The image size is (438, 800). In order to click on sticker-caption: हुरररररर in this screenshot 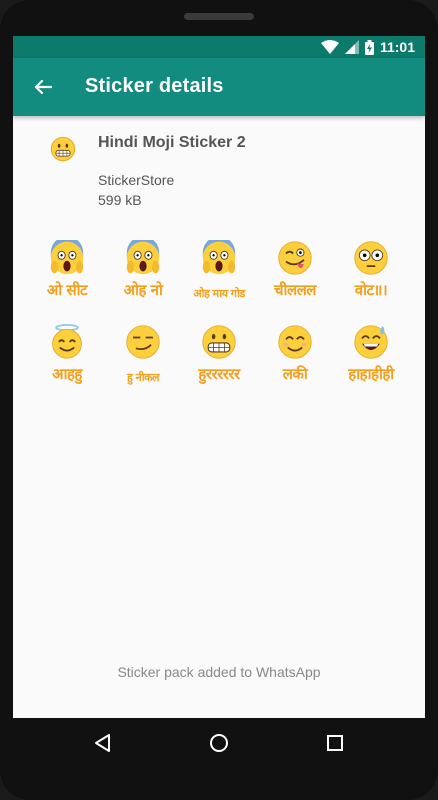, I will do `click(219, 374)`.